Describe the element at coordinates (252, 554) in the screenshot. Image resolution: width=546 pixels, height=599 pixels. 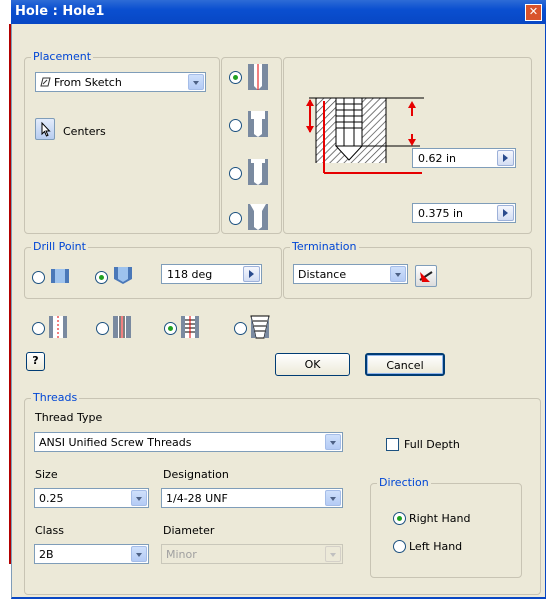
I see `diameter-select: Minor` at that location.